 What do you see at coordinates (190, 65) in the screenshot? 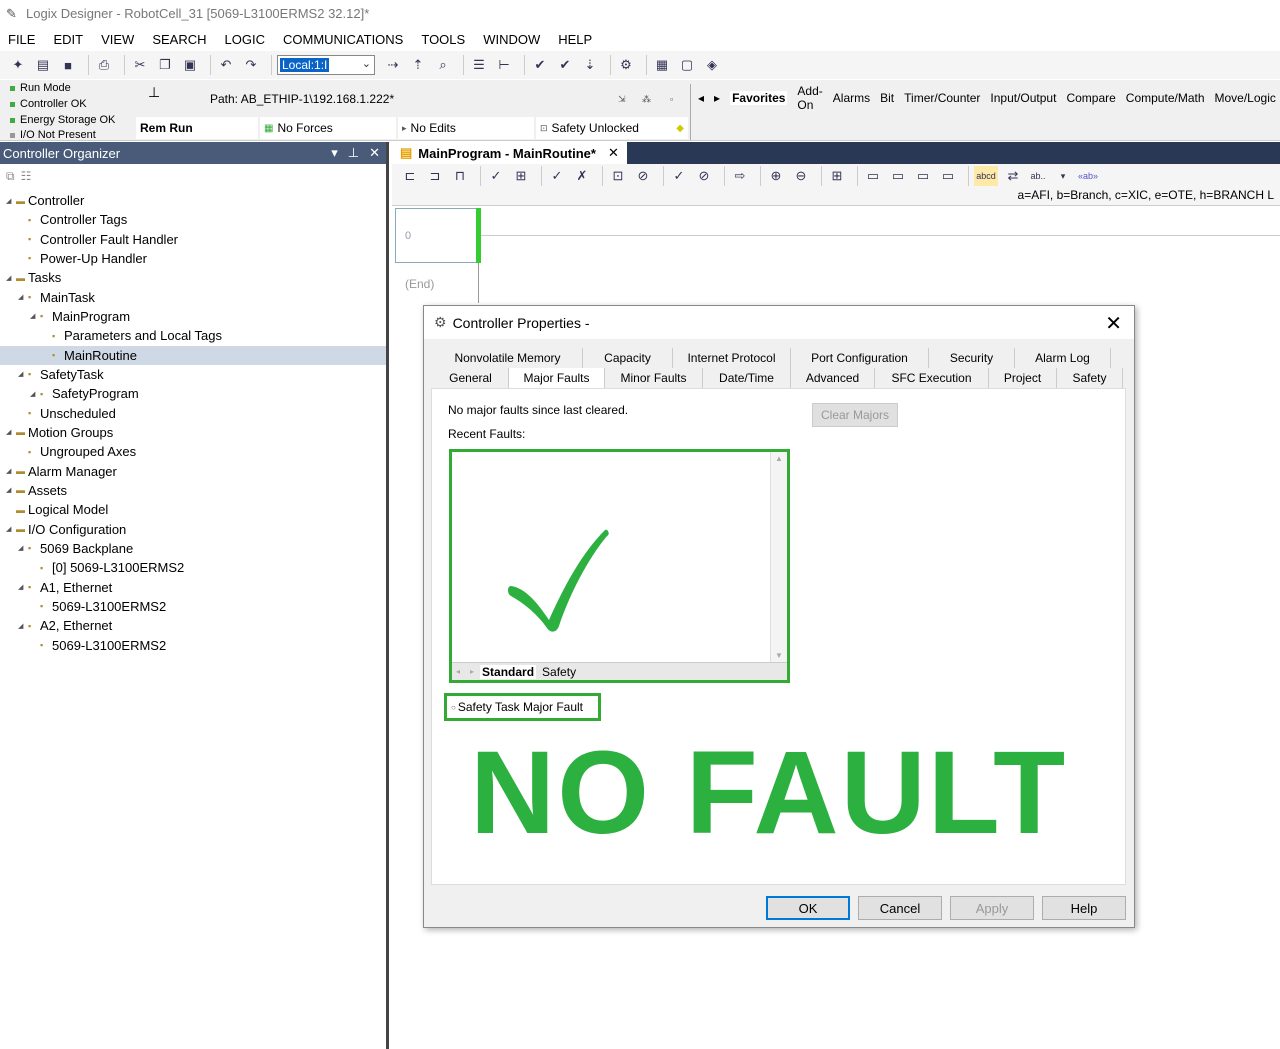
I see `paste-icon: ▣` at bounding box center [190, 65].